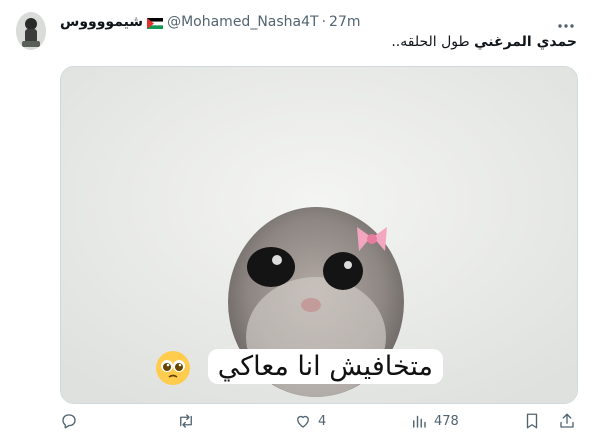 The image size is (595, 439). I want to click on retweet-icon, so click(186, 421).